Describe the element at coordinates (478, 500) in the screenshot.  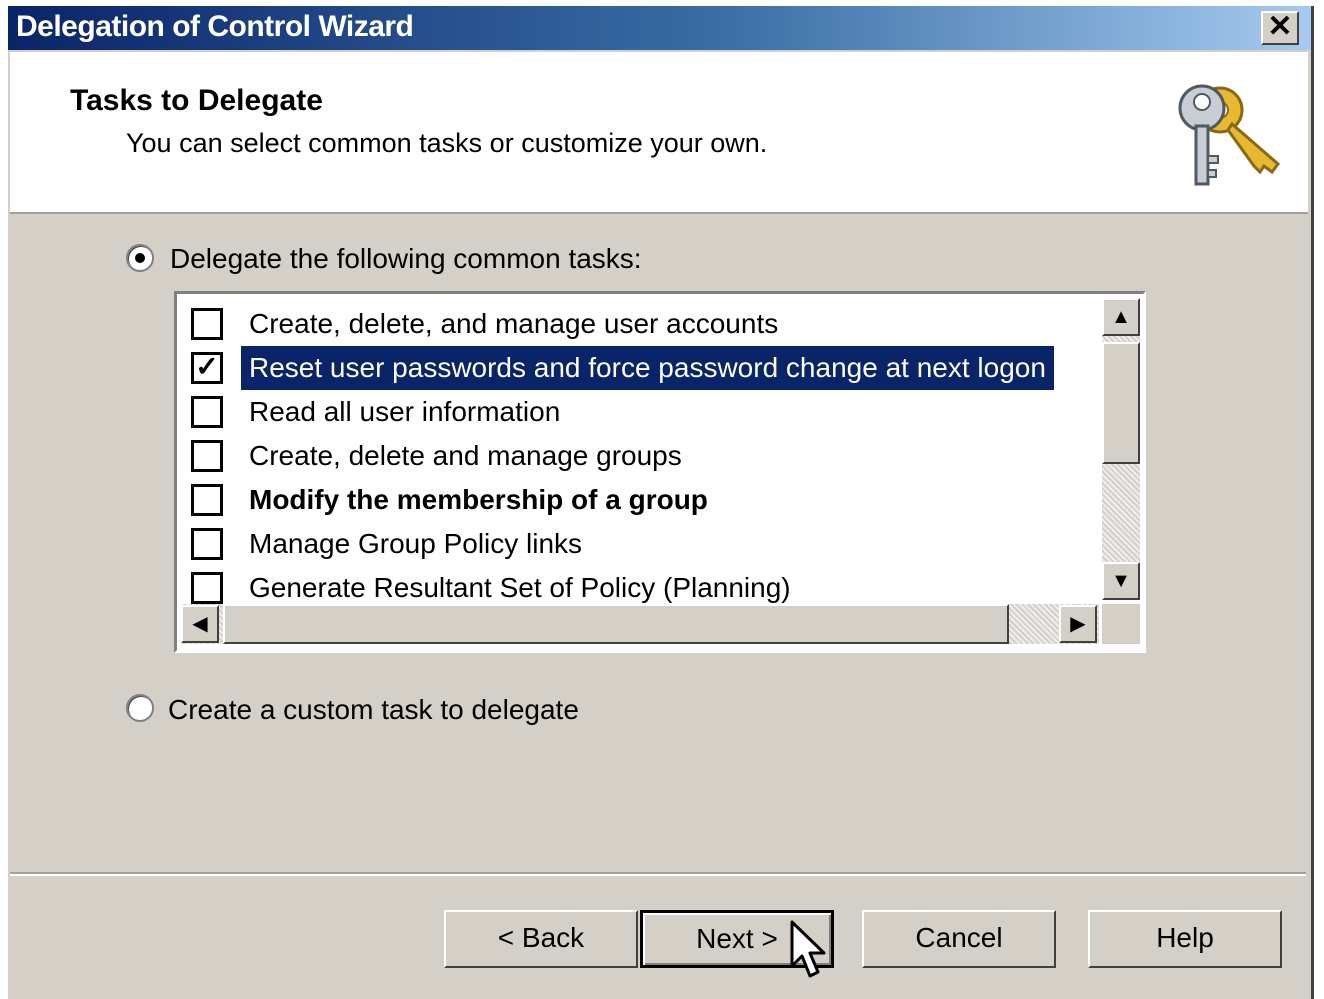
I see `task-label: Modify the membership of a group` at that location.